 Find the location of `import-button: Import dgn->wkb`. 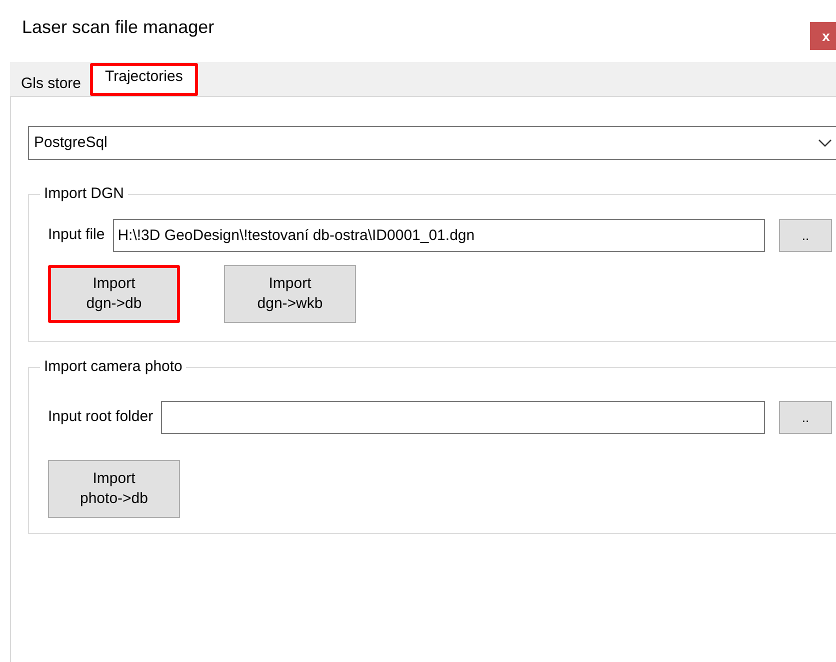

import-button: Import dgn->wkb is located at coordinates (290, 294).